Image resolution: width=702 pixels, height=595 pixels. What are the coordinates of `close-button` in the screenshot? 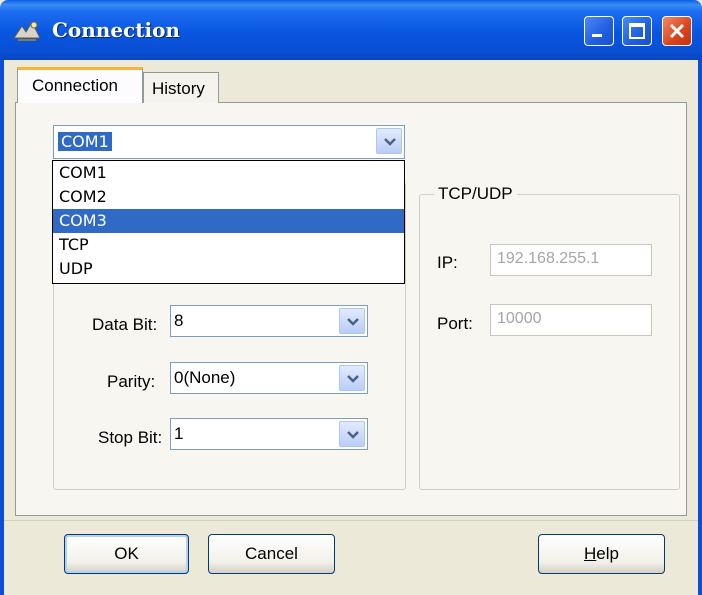 It's located at (677, 31).